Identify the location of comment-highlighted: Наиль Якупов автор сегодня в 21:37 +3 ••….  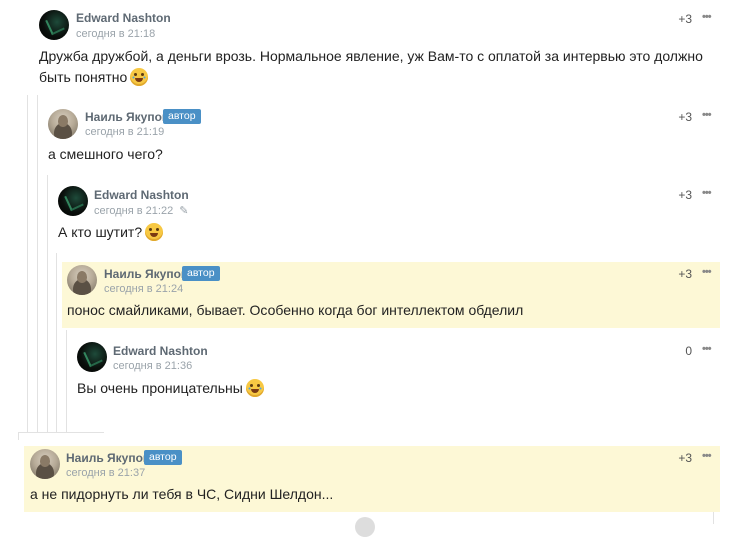
(372, 479).